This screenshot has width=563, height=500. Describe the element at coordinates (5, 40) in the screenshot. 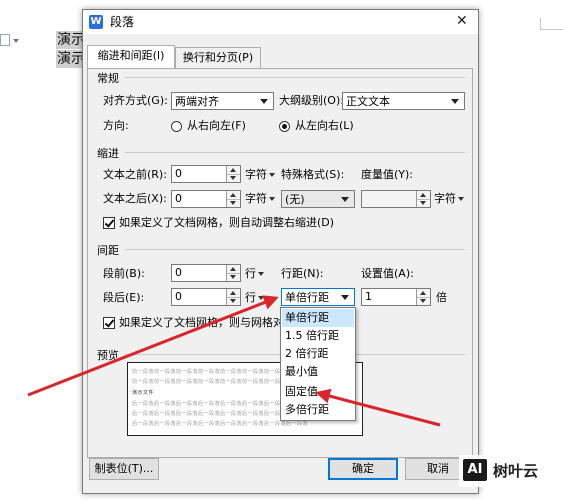

I see `document-icon` at that location.